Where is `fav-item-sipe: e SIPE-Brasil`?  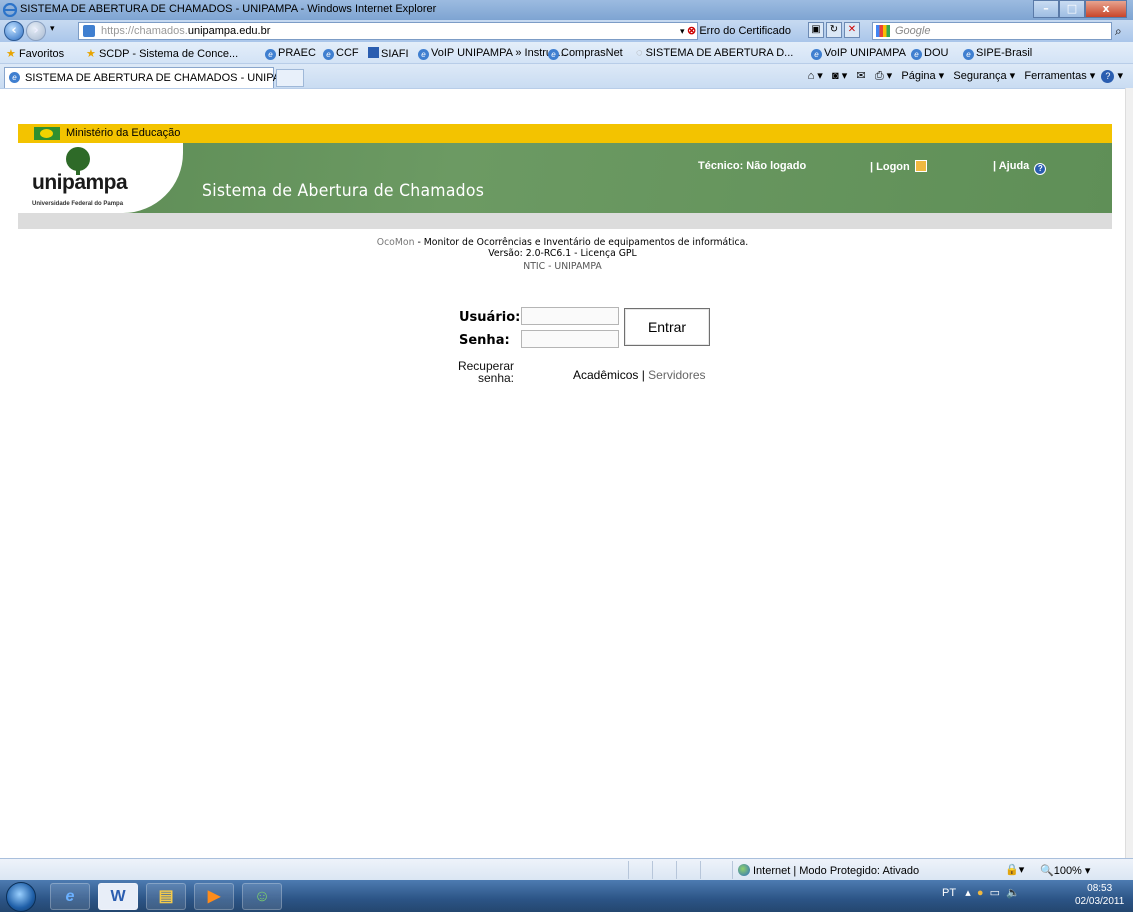
fav-item-sipe: e SIPE-Brasil is located at coordinates (997, 53).